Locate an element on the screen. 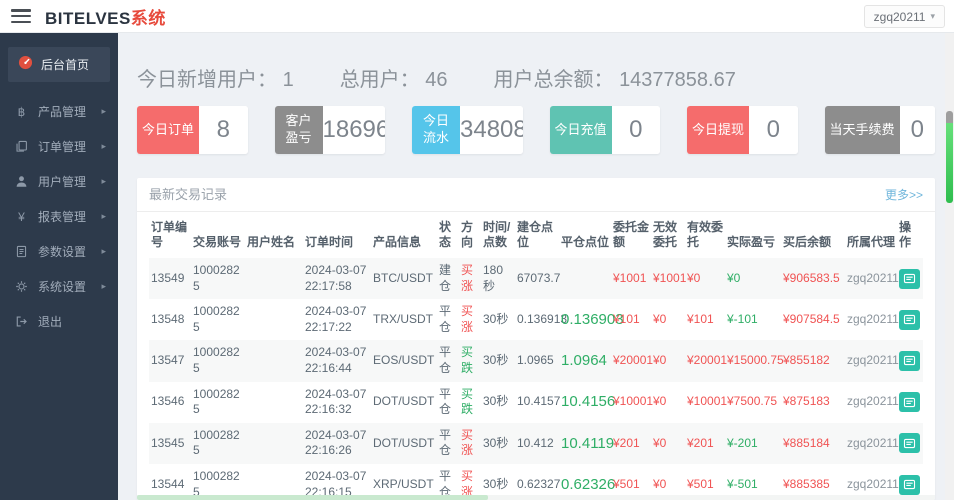 Image resolution: width=954 pixels, height=500 pixels. app-title: BITELVES系统 is located at coordinates (105, 16).